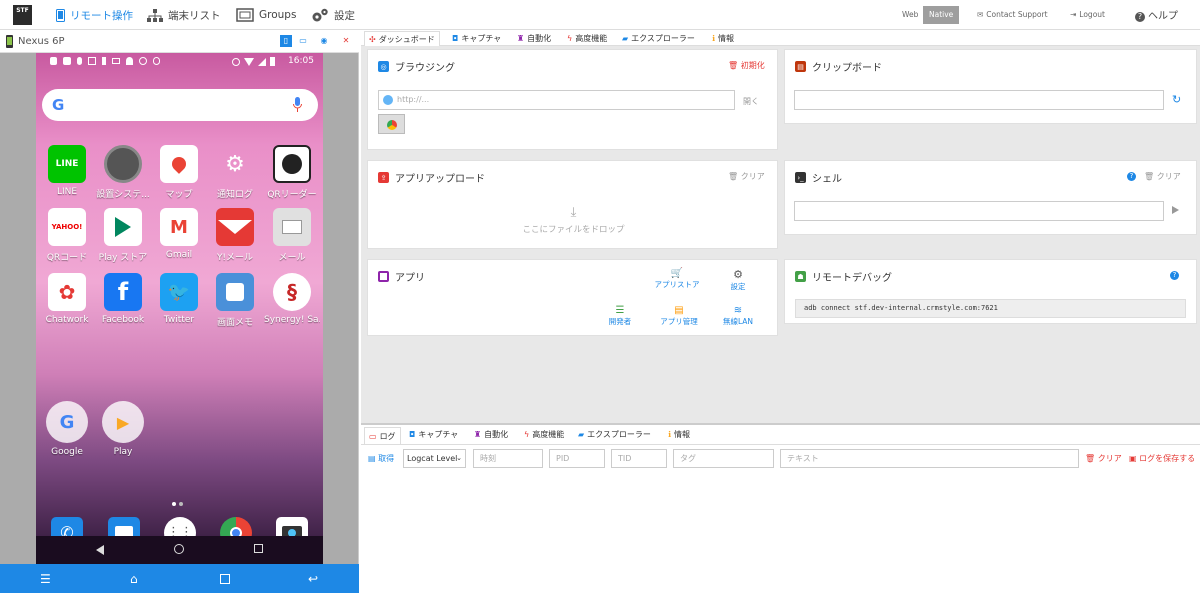 This screenshot has height=593, width=1200. Describe the element at coordinates (100, 550) in the screenshot. I see `back-triangle-icon` at that location.